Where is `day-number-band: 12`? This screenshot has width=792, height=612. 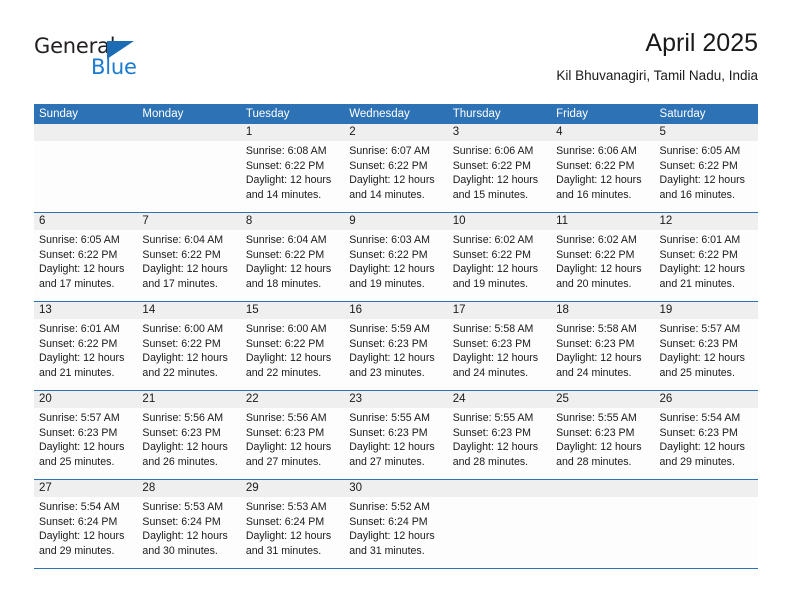
day-number-band: 12 is located at coordinates (706, 221).